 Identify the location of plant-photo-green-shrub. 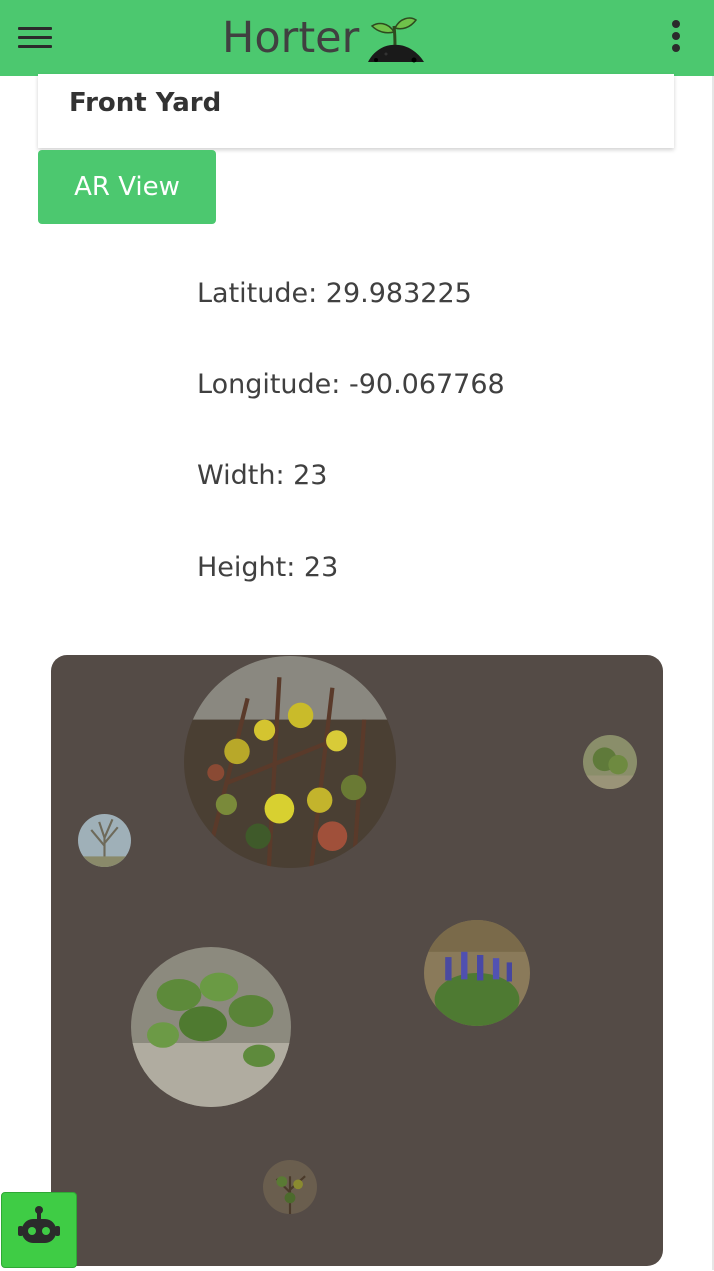
(610, 762).